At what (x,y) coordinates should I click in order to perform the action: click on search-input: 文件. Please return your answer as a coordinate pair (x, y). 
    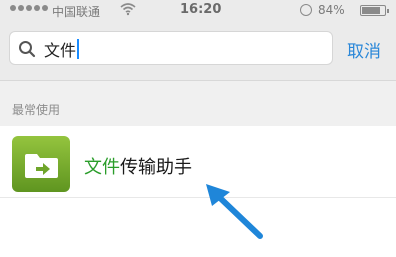
    Looking at the image, I should click on (62, 49).